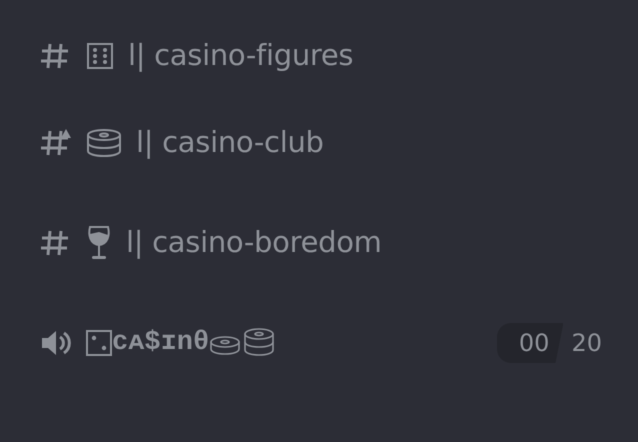 The image size is (638, 442). Describe the element at coordinates (586, 343) in the screenshot. I see `user-limit: 20` at that location.